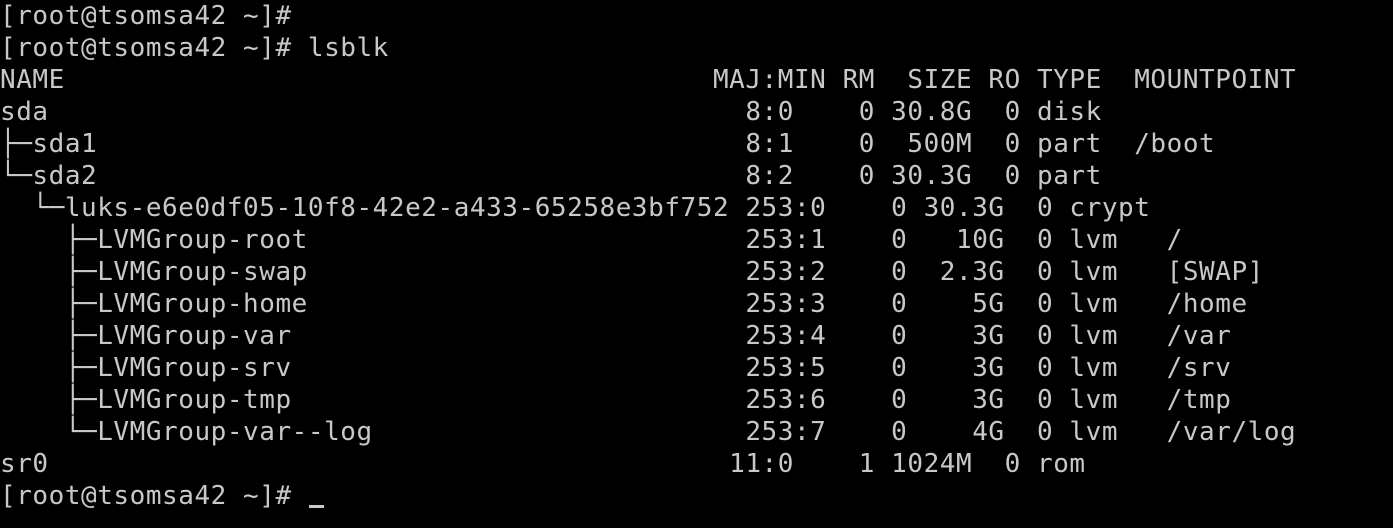  What do you see at coordinates (543, 464) in the screenshot?
I see `lsblk-row-sr0: sr0 11:0 1 1024M 0 rom` at bounding box center [543, 464].